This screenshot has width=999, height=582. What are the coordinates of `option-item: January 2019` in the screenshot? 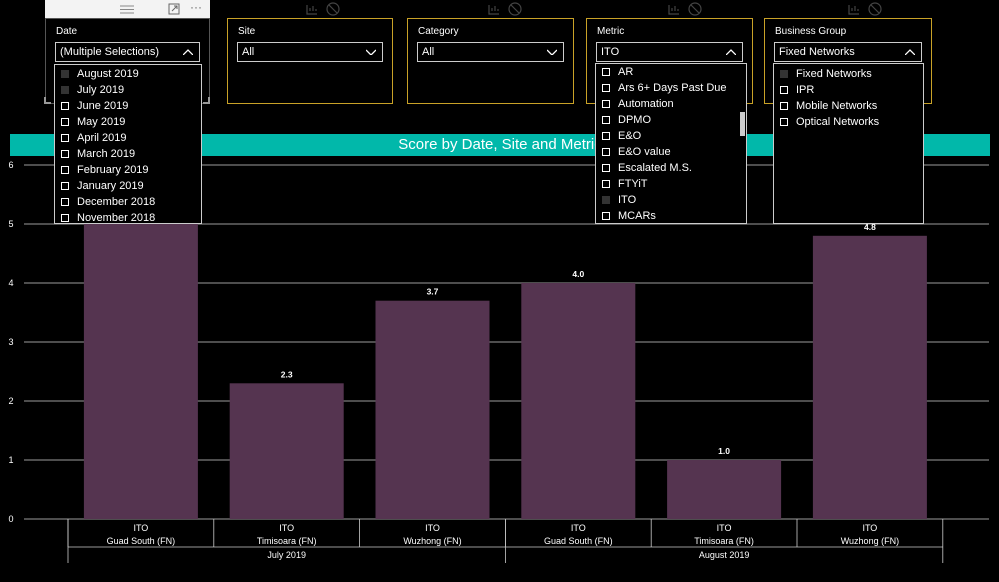 It's located at (128, 186).